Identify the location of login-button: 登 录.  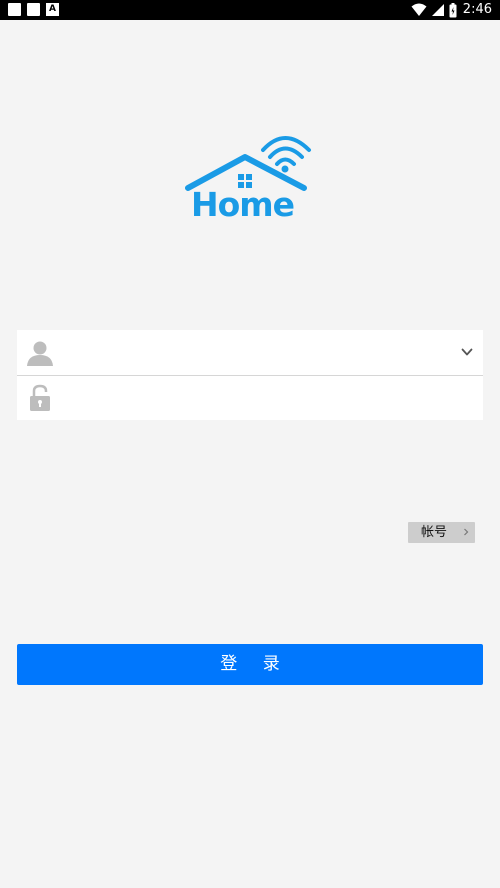
(250, 664).